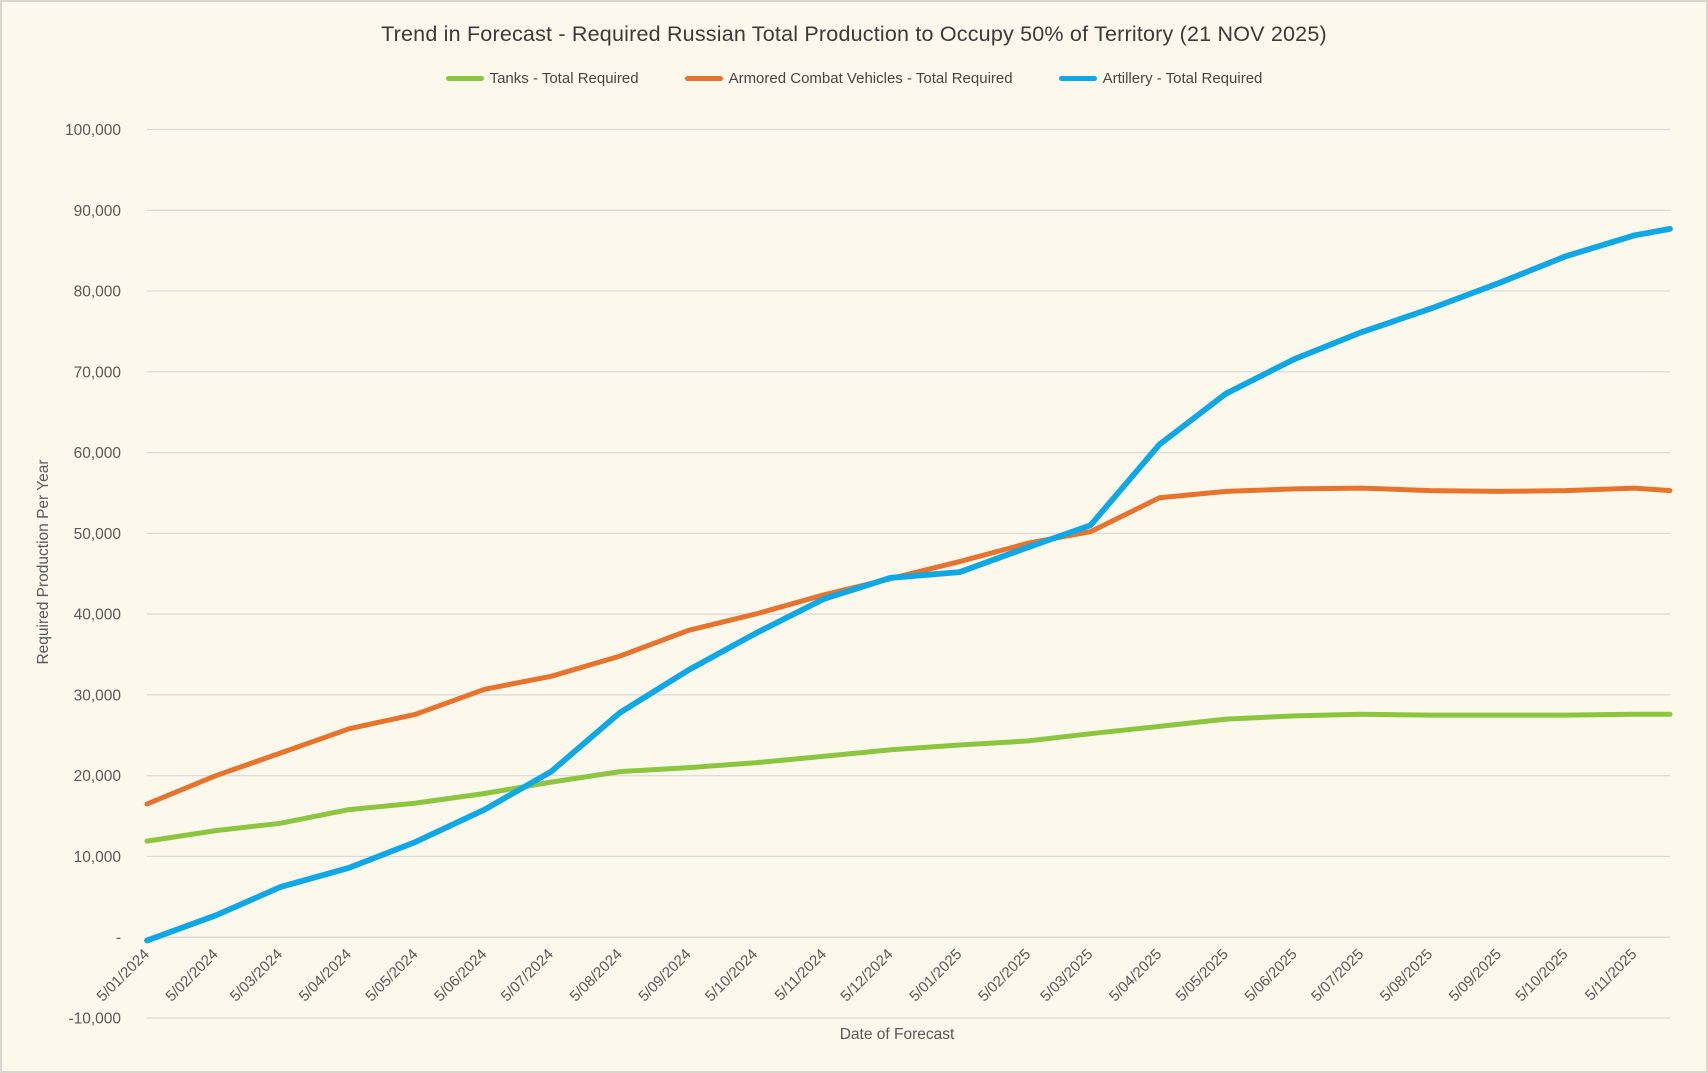 The height and width of the screenshot is (1073, 1708). What do you see at coordinates (908, 777) in the screenshot?
I see `series-line-tanks` at bounding box center [908, 777].